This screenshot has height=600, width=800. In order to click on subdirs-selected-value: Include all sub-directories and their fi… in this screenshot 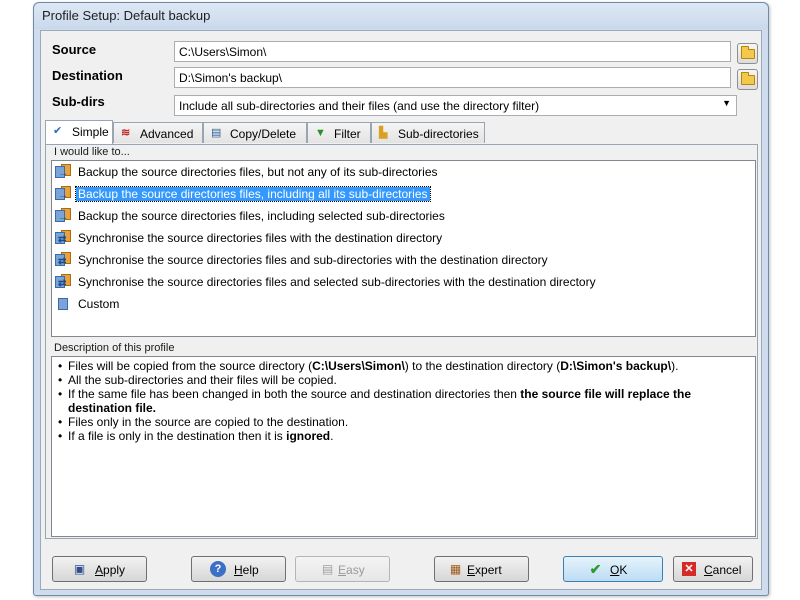, I will do `click(359, 106)`.